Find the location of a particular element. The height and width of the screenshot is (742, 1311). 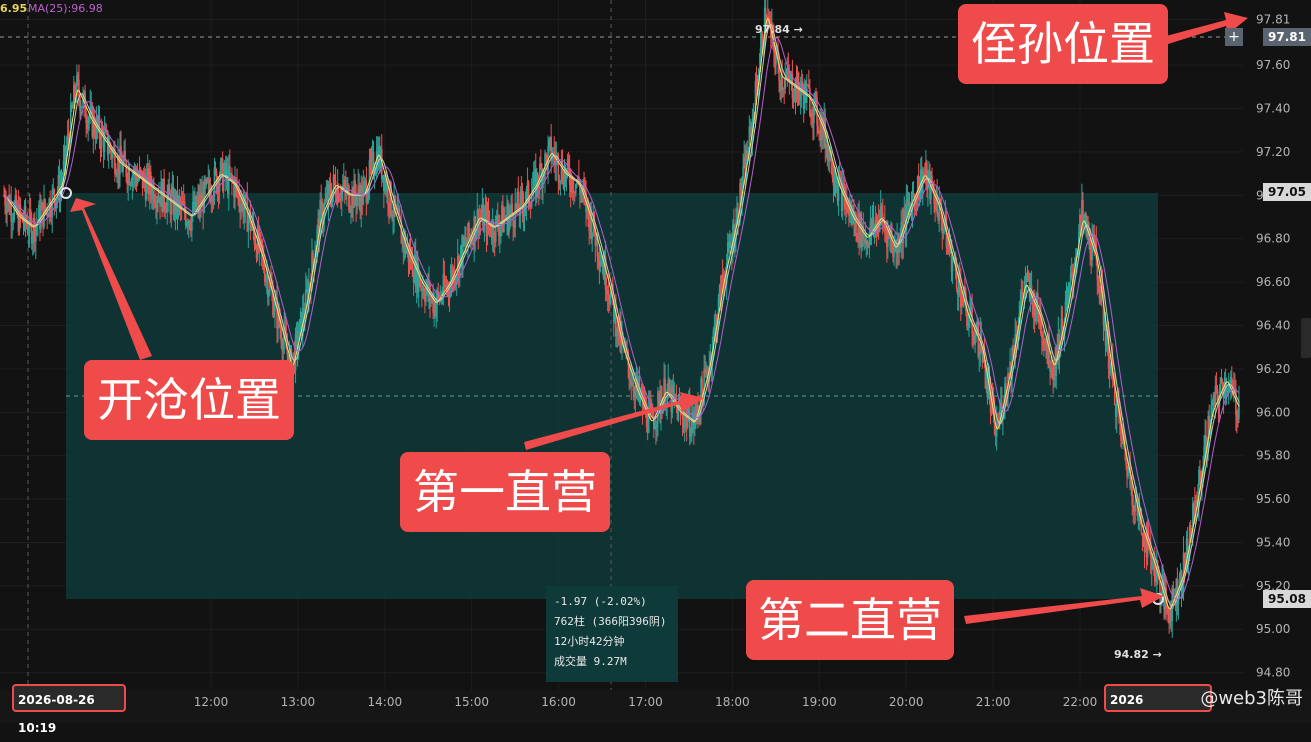

watermark: @web3陈哥 is located at coordinates (1251, 698).